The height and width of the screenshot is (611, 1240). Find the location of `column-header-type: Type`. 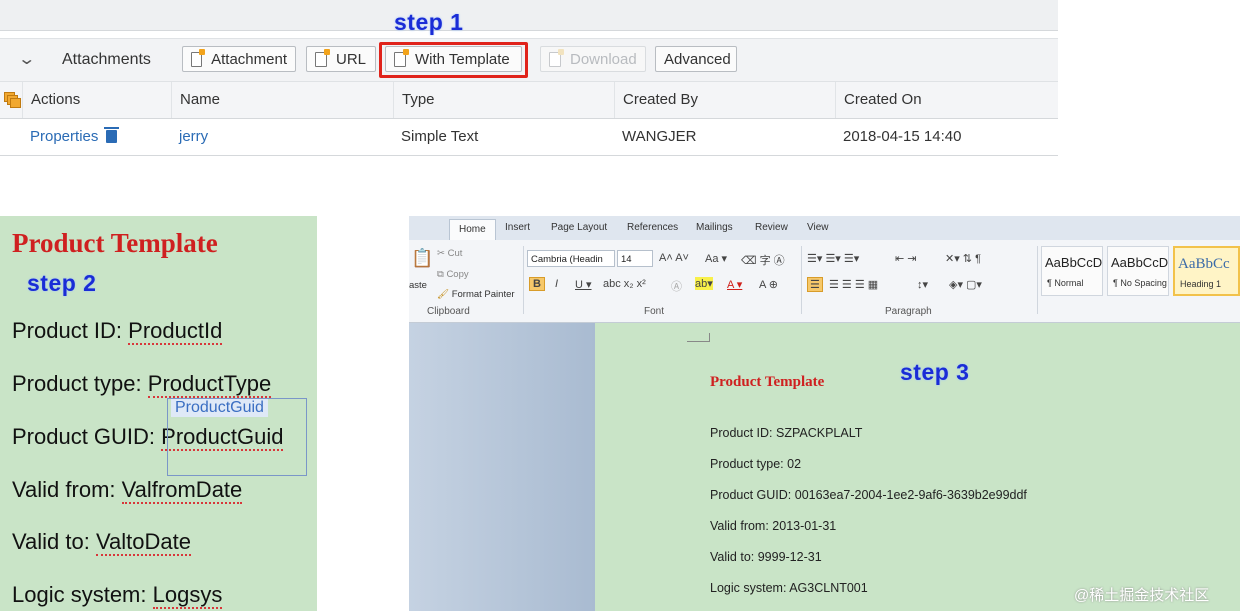

column-header-type: Type is located at coordinates (504, 100).